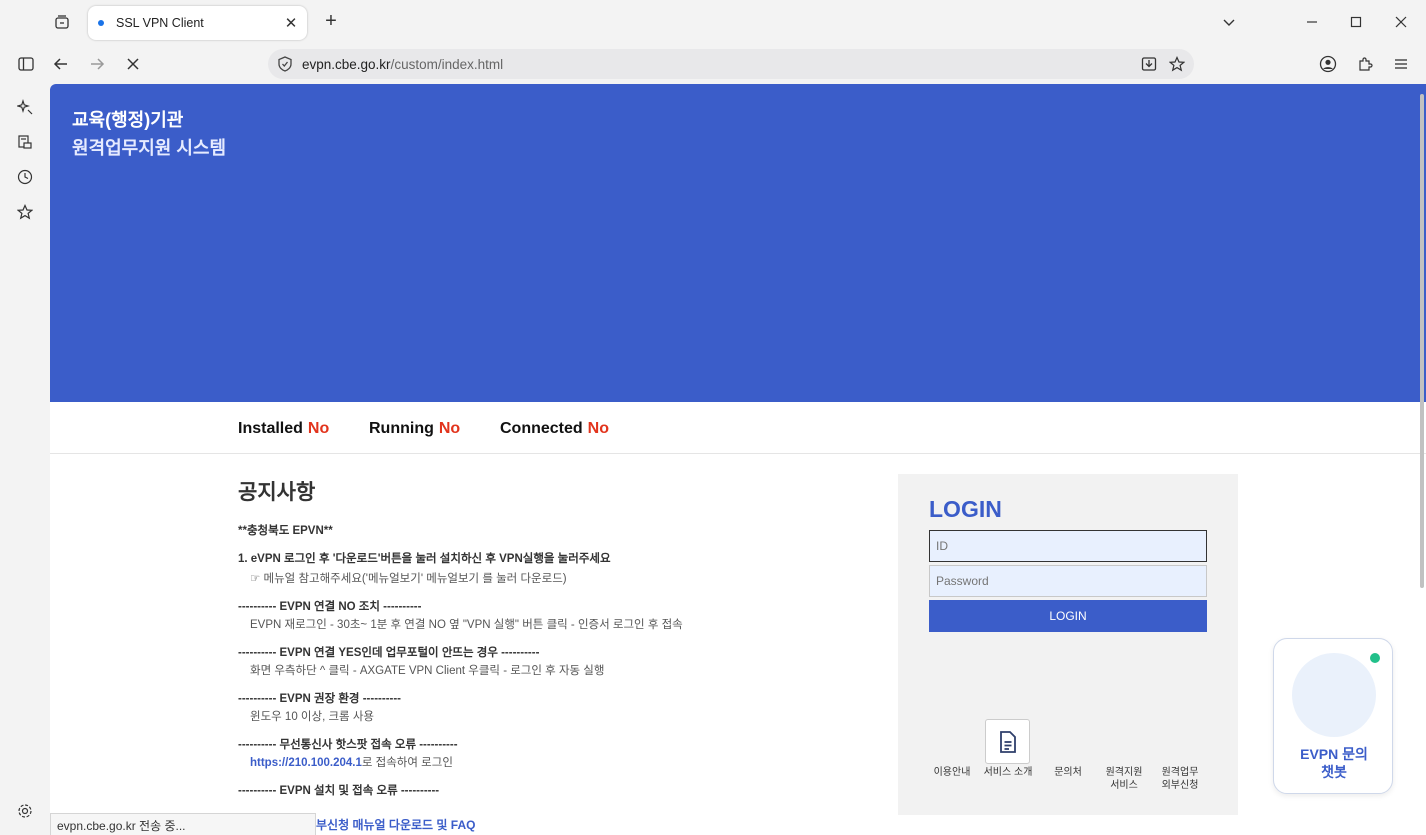 Image resolution: width=1426 pixels, height=835 pixels. Describe the element at coordinates (25, 811) in the screenshot. I see `settings-gear-icon` at that location.